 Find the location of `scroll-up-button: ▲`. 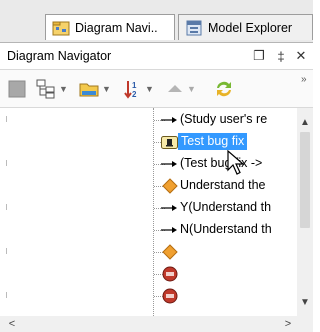

scroll-up-button: ▲ is located at coordinates (305, 122).